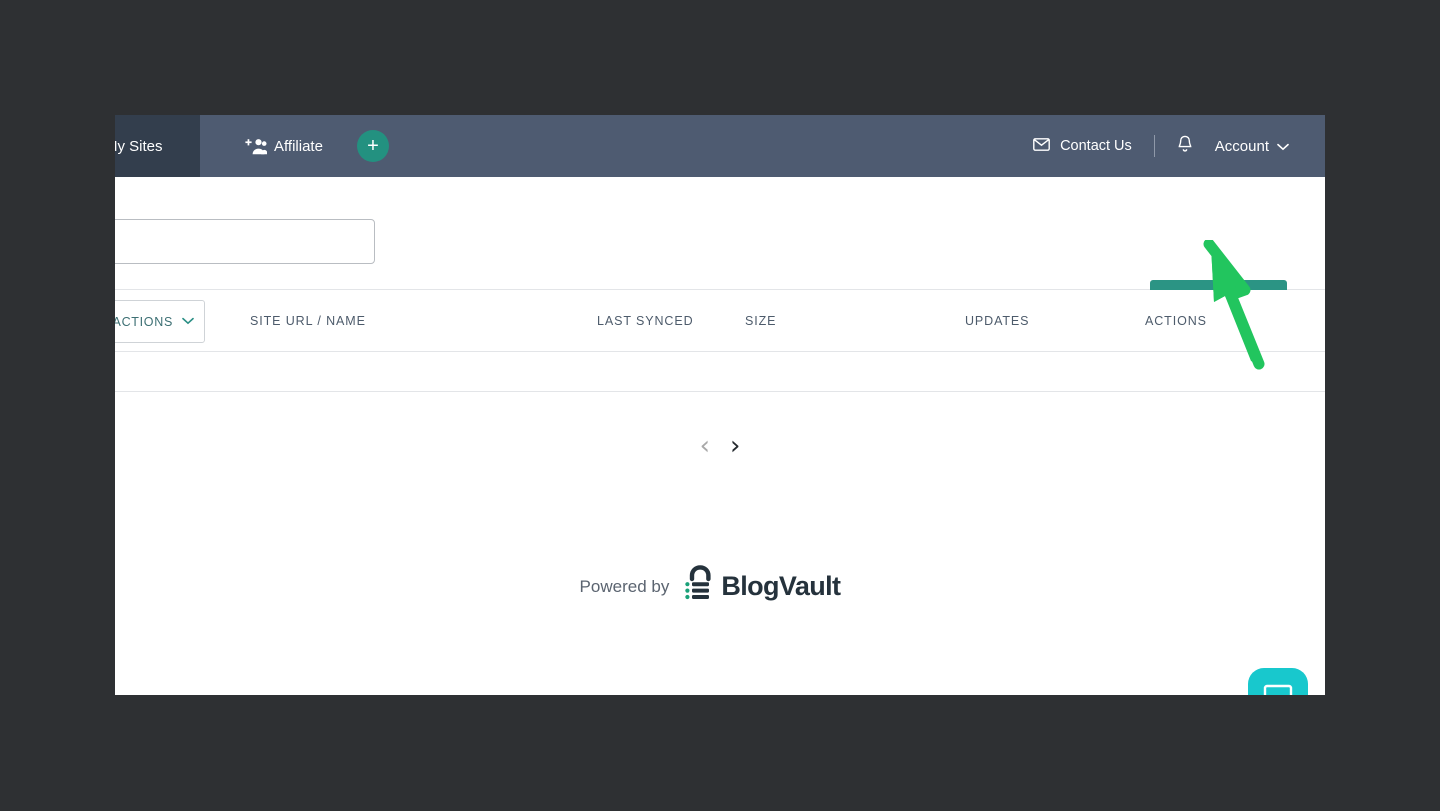 This screenshot has width=1440, height=811. Describe the element at coordinates (997, 321) in the screenshot. I see `column-header-updates: UPDATES` at that location.